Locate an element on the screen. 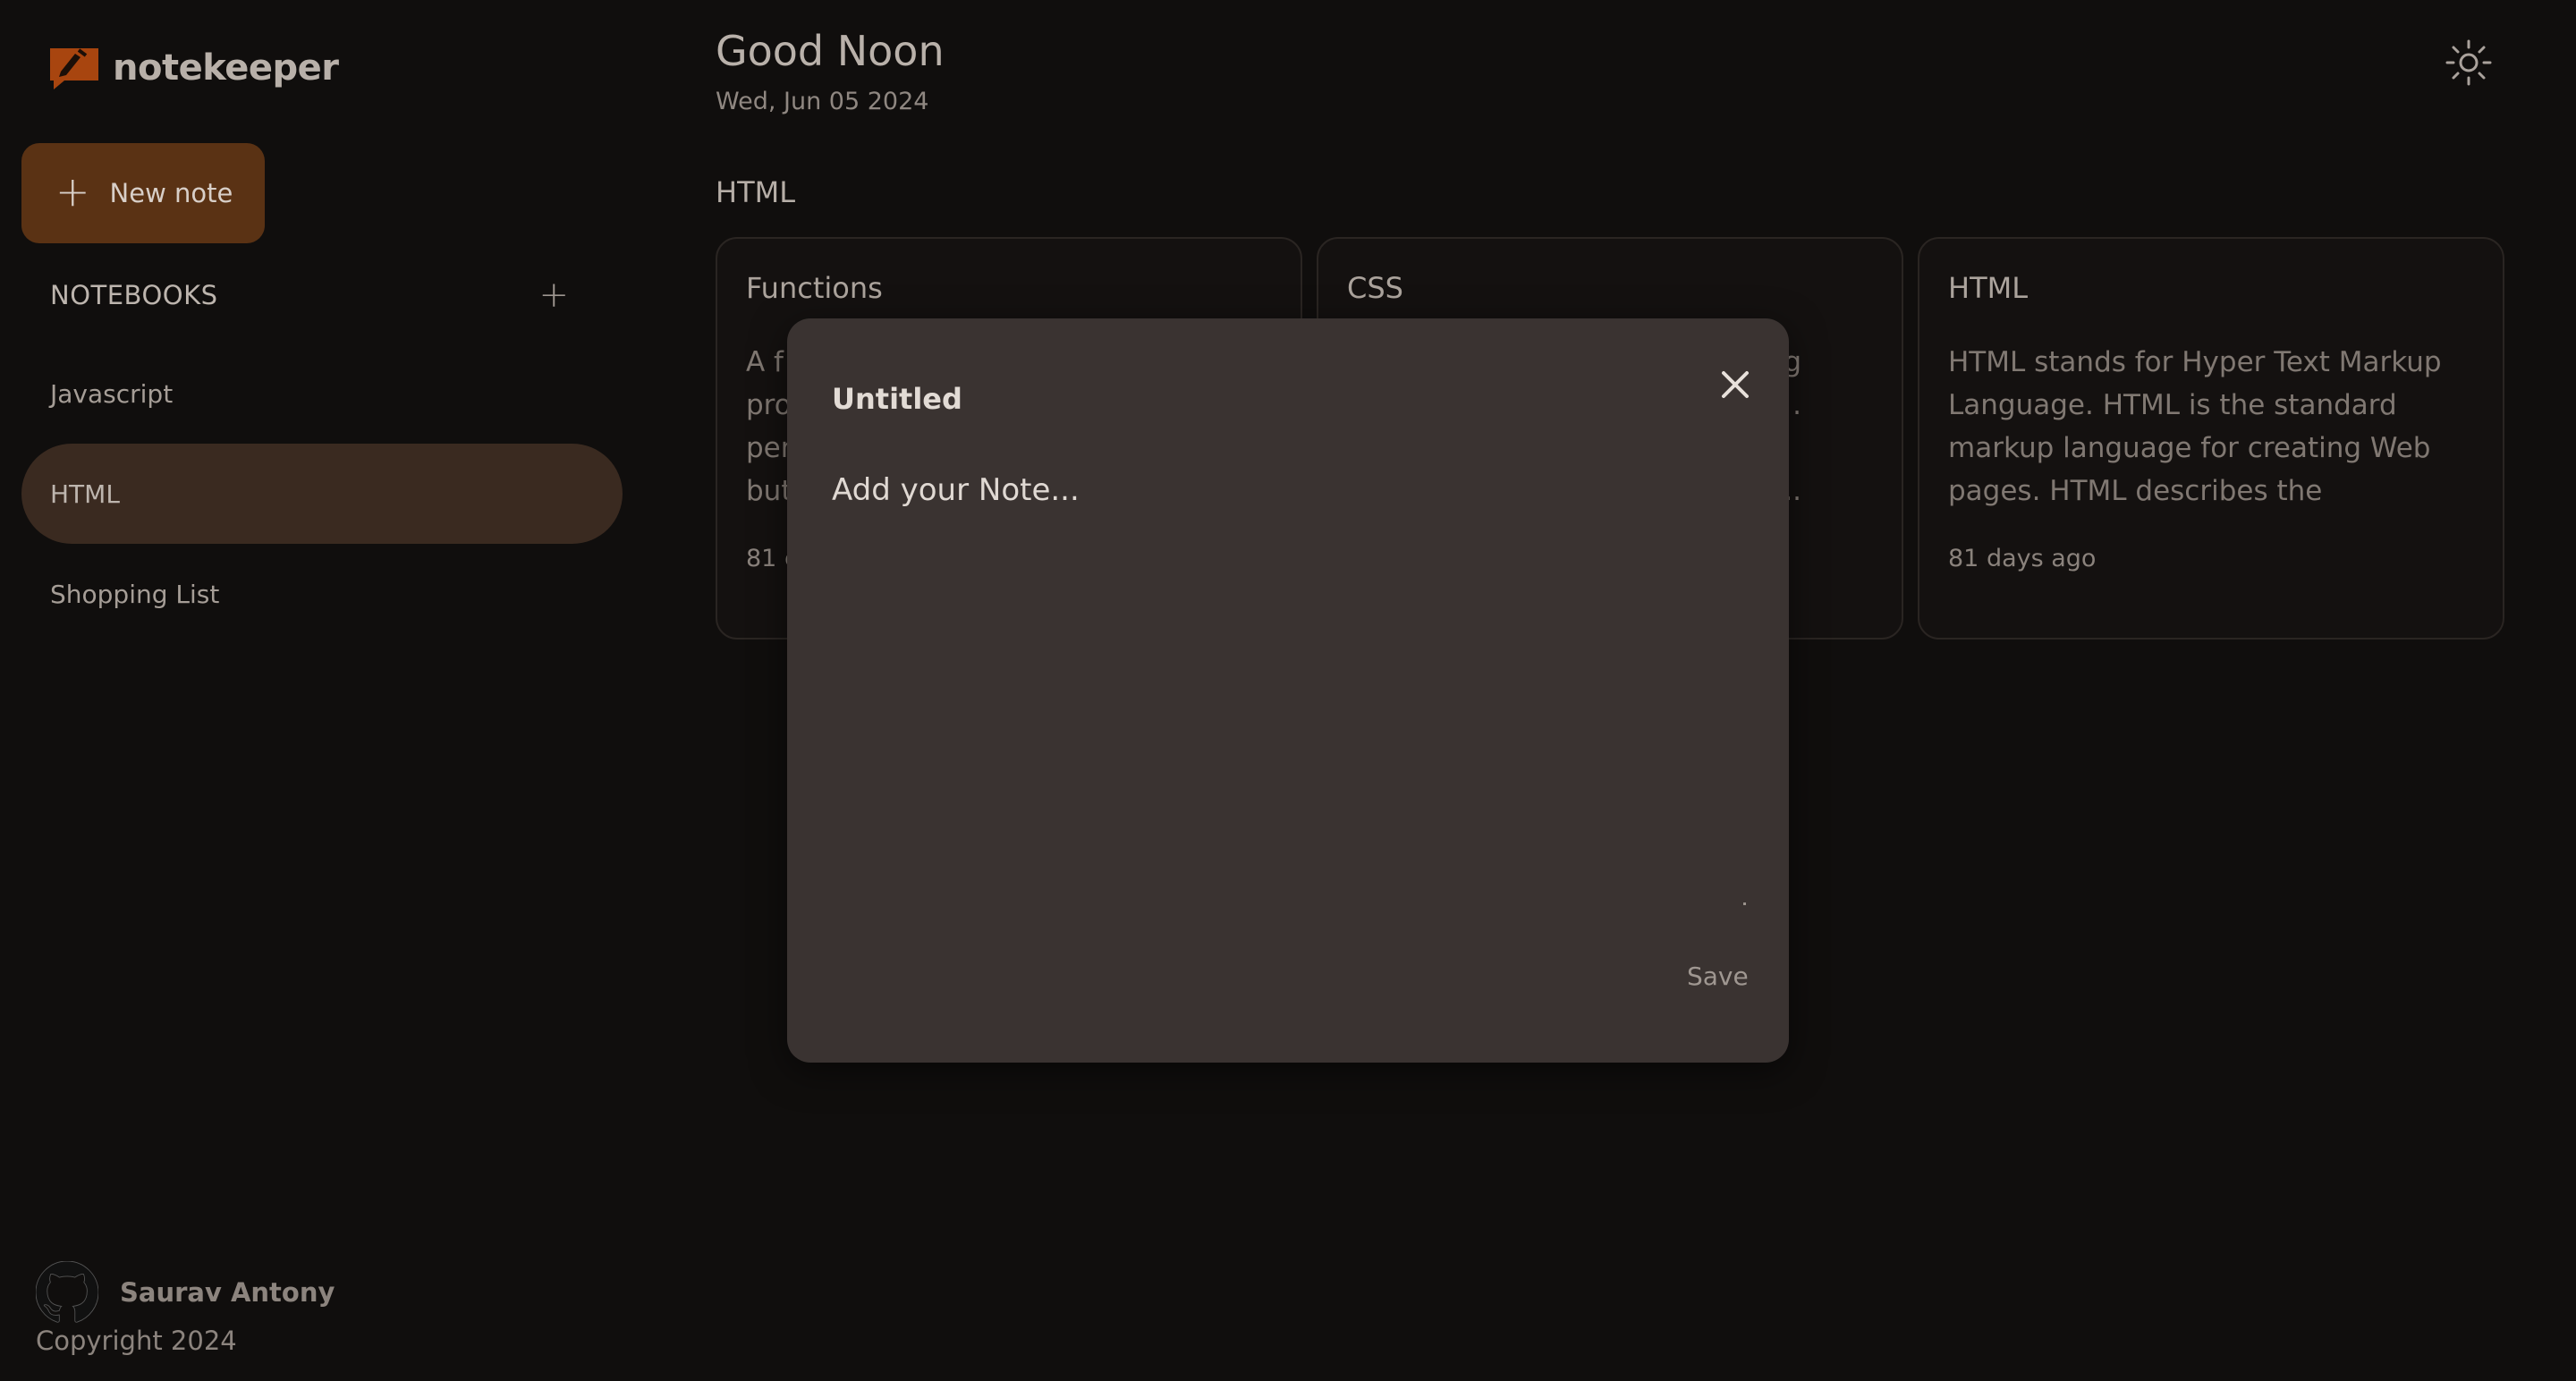 This screenshot has width=2576, height=1381. github-icon is located at coordinates (67, 1292).